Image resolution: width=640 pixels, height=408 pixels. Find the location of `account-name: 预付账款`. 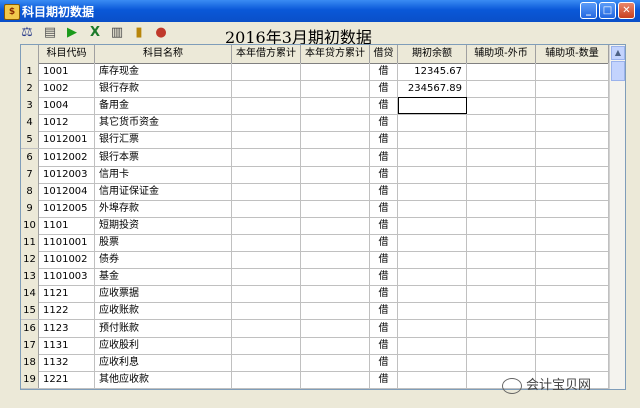

account-name: 预付账款 is located at coordinates (163, 328).